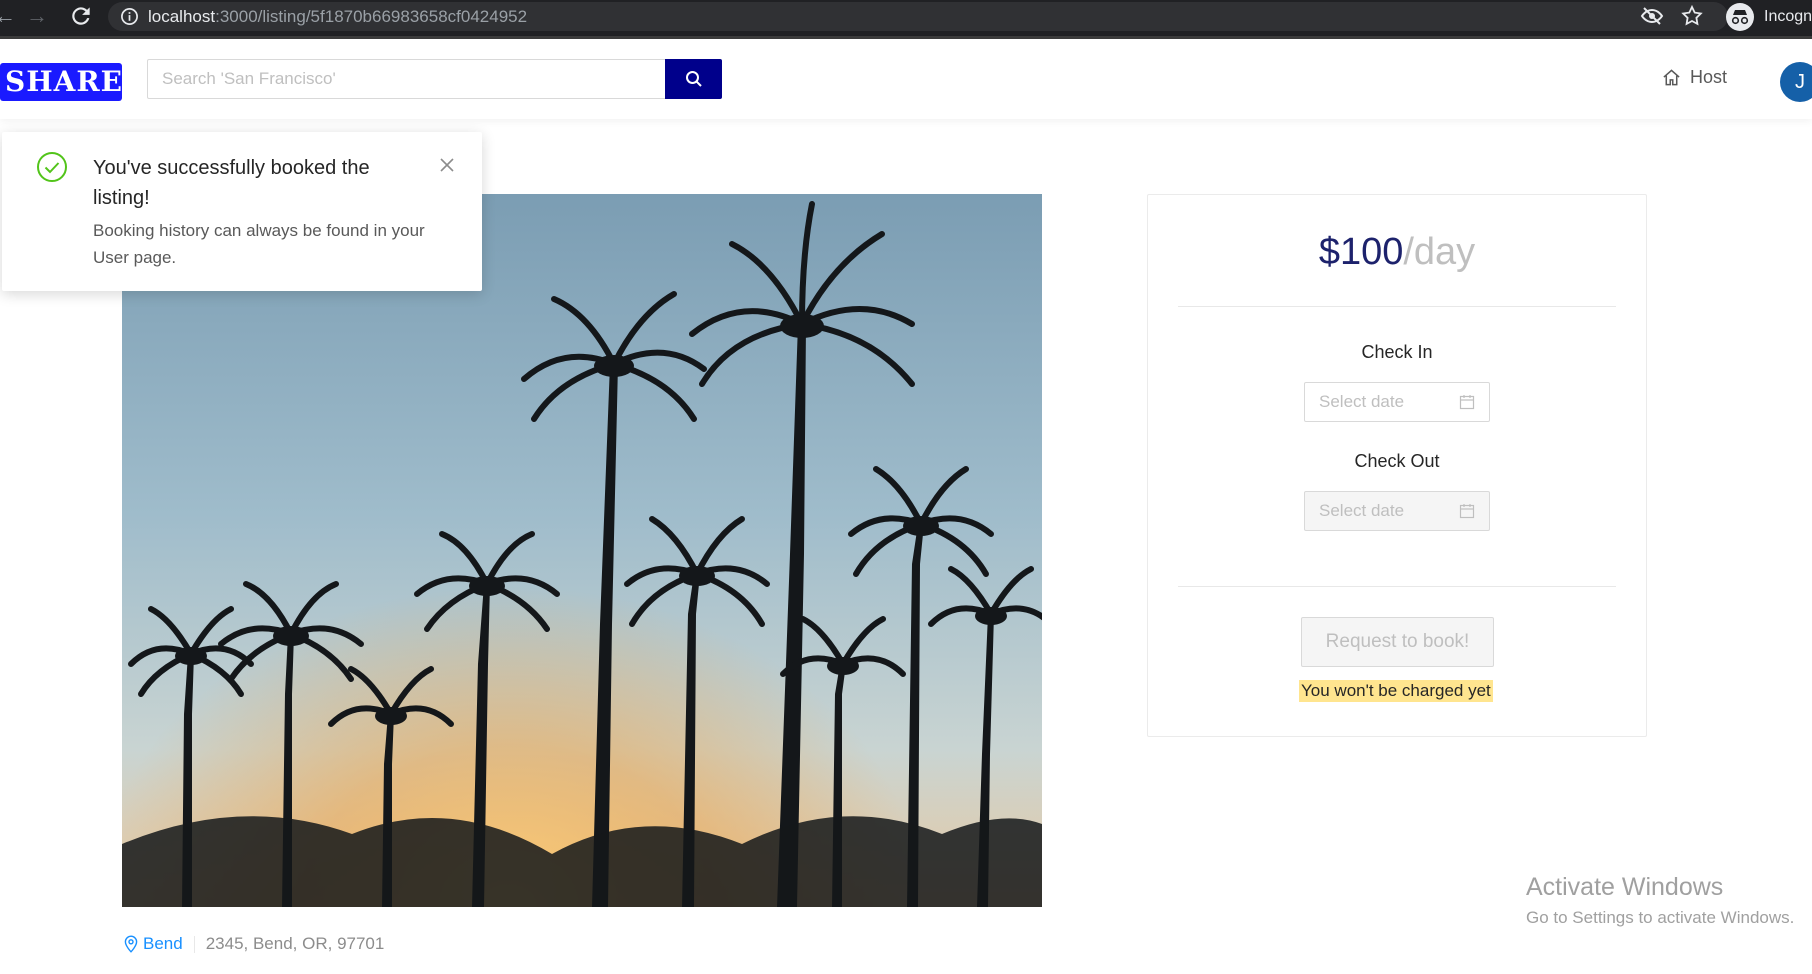  I want to click on address-text: 2345, Bend, OR, 97701, so click(295, 943).